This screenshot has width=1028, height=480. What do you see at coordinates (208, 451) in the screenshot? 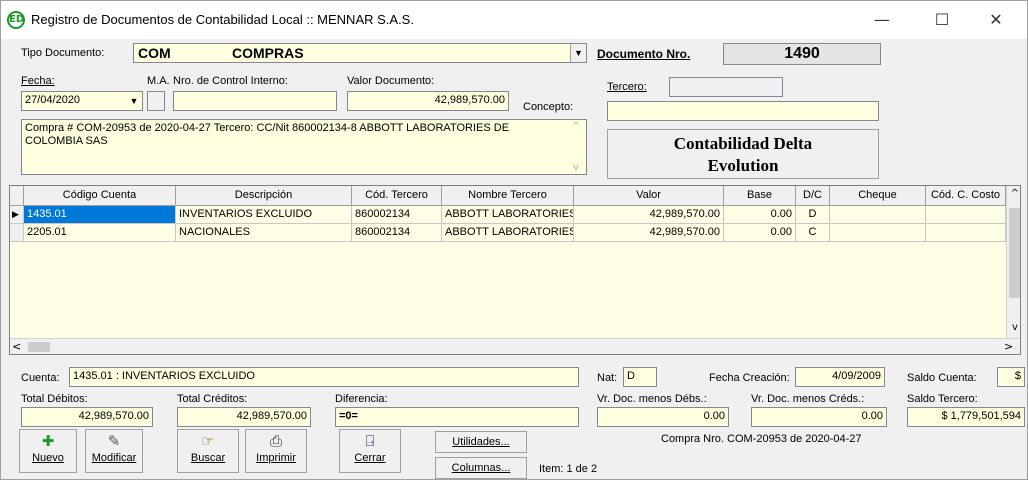
I see `buscar-button: ☞ Buscar` at bounding box center [208, 451].